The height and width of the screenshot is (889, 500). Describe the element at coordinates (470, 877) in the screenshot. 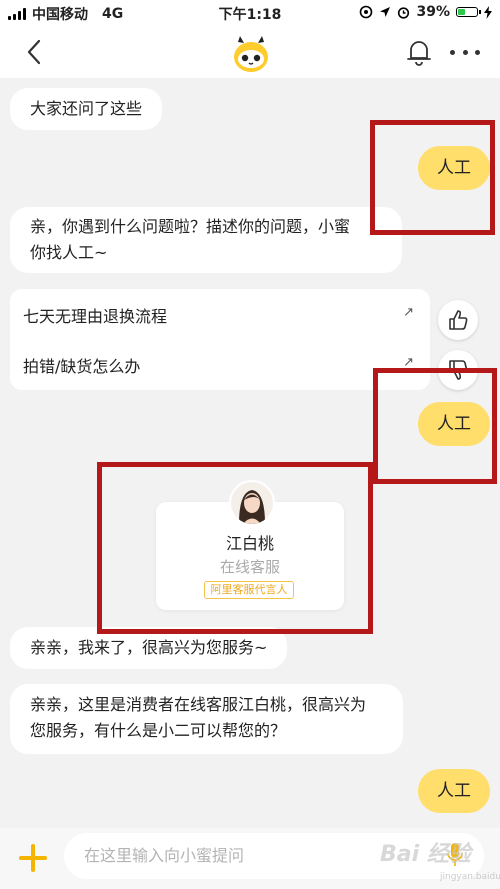

I see `watermark-url: jingyan.baidu.com` at that location.